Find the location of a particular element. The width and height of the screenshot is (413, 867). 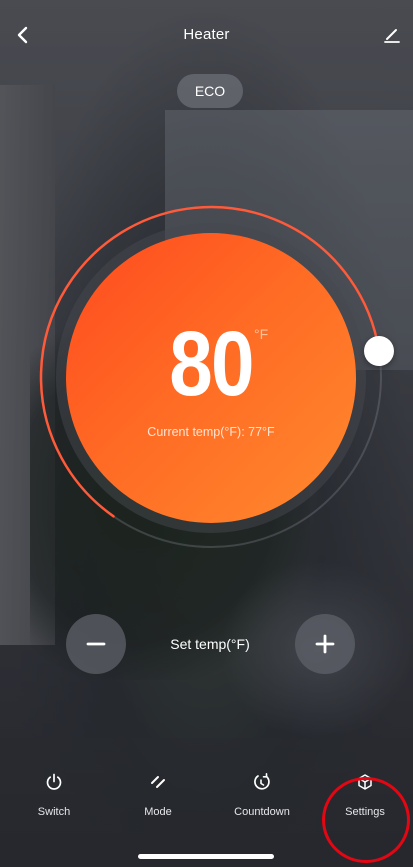

power-icon is located at coordinates (54, 781).